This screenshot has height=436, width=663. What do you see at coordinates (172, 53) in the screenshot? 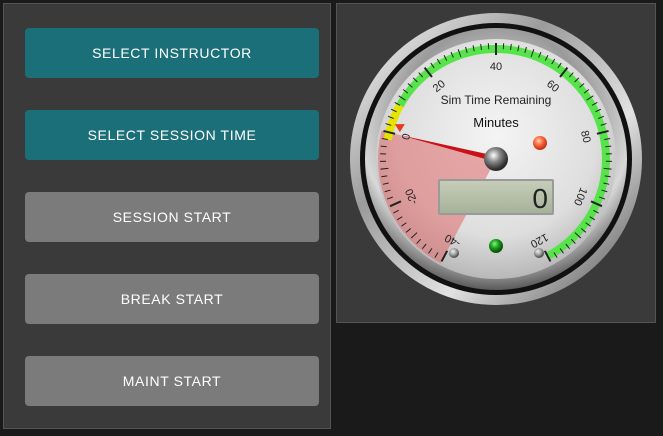
I see `select-instructor-button: SELECT INSTRUCTOR` at bounding box center [172, 53].